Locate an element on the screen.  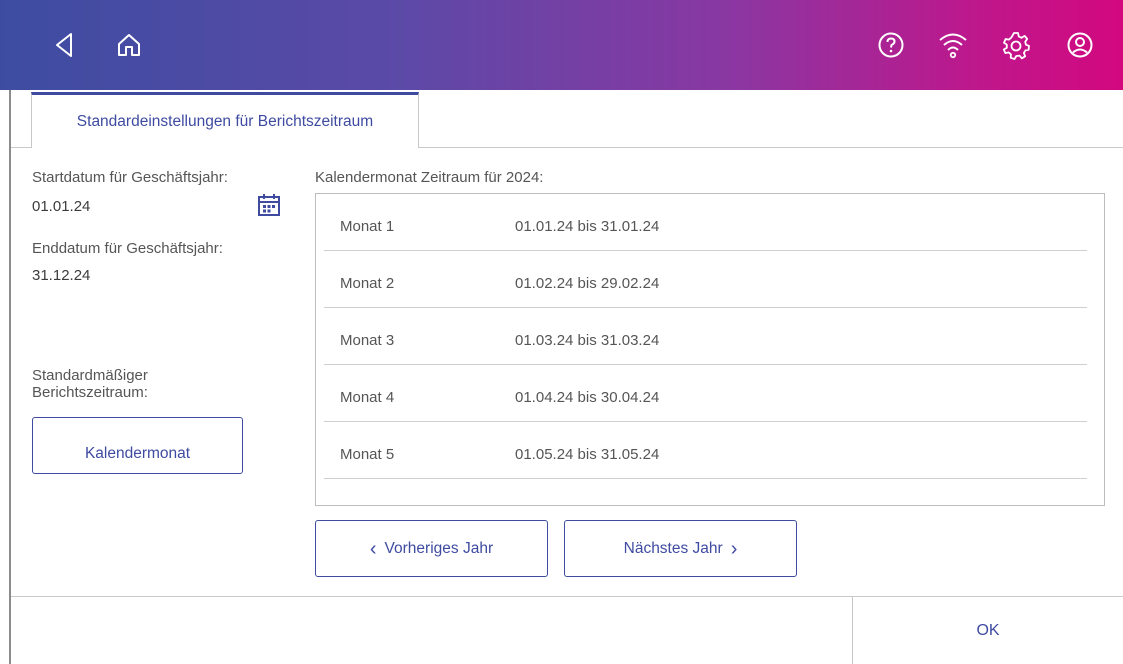
list-item: Monat 1 01.01.24 bis 31.01.24 is located at coordinates (705, 222).